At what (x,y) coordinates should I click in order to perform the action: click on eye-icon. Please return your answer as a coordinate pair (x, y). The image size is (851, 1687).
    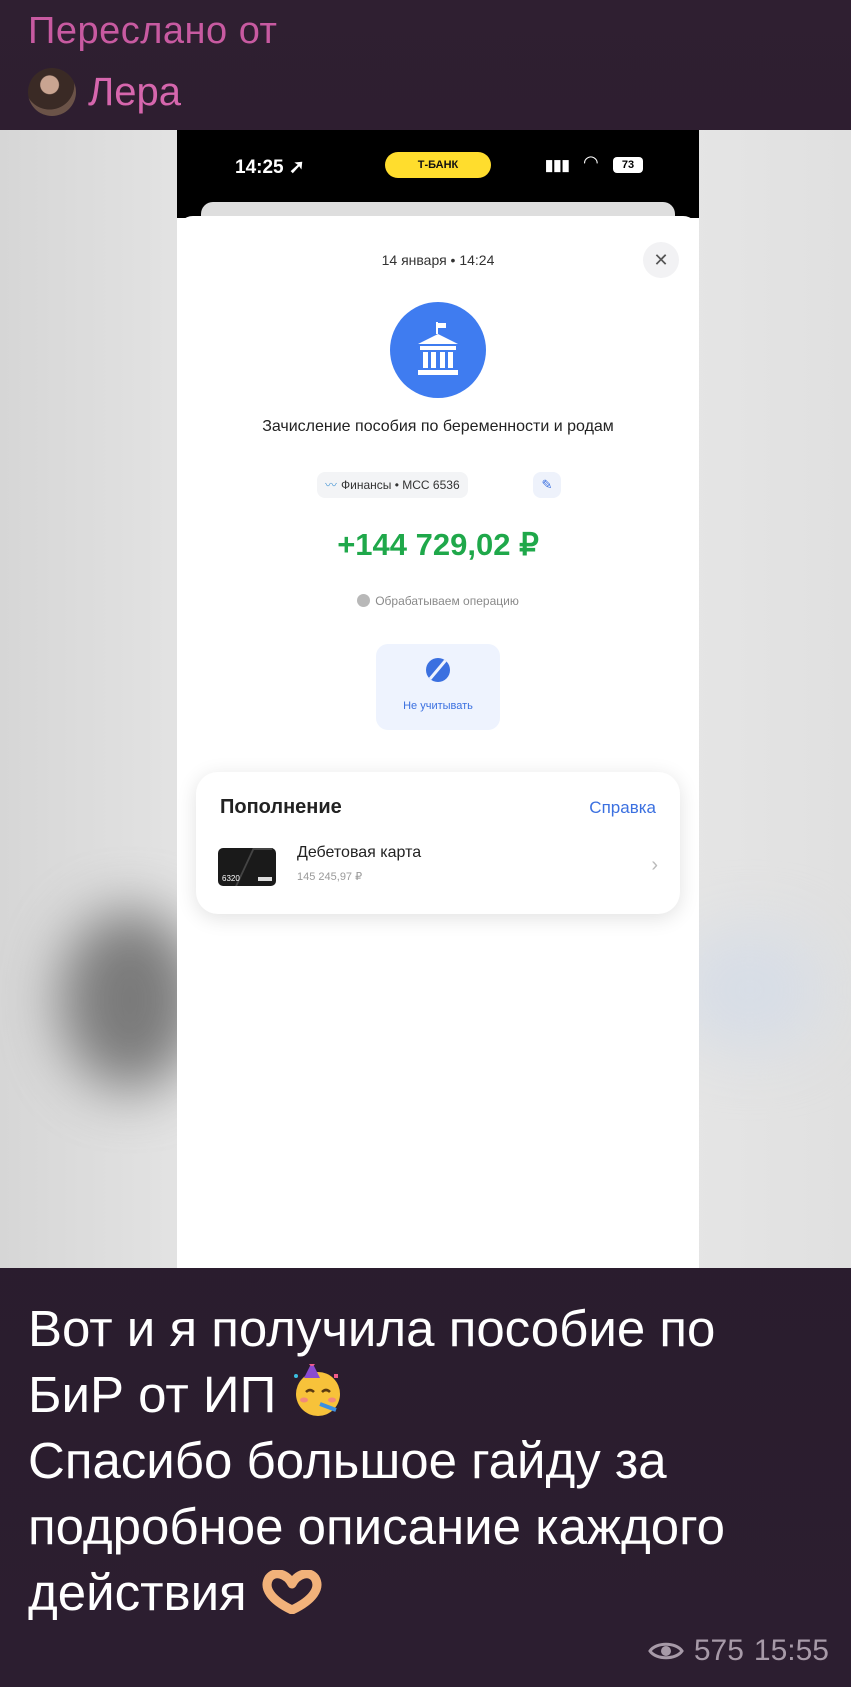
    Looking at the image, I should click on (666, 1651).